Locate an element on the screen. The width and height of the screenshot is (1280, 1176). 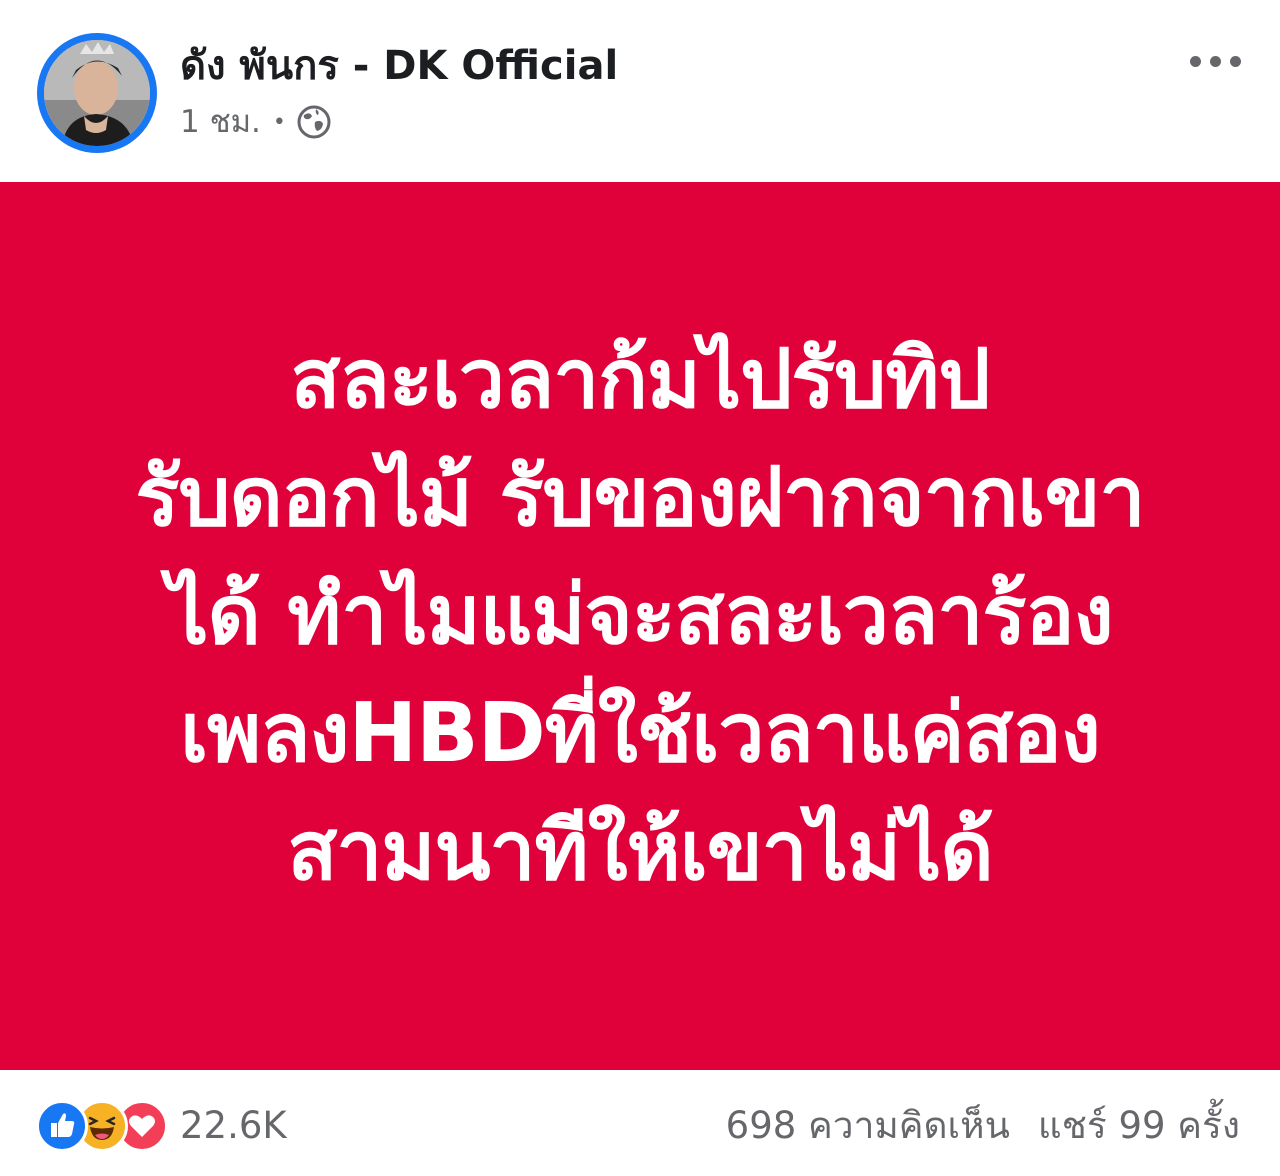
reaction-count: 22.6K is located at coordinates (233, 1125).